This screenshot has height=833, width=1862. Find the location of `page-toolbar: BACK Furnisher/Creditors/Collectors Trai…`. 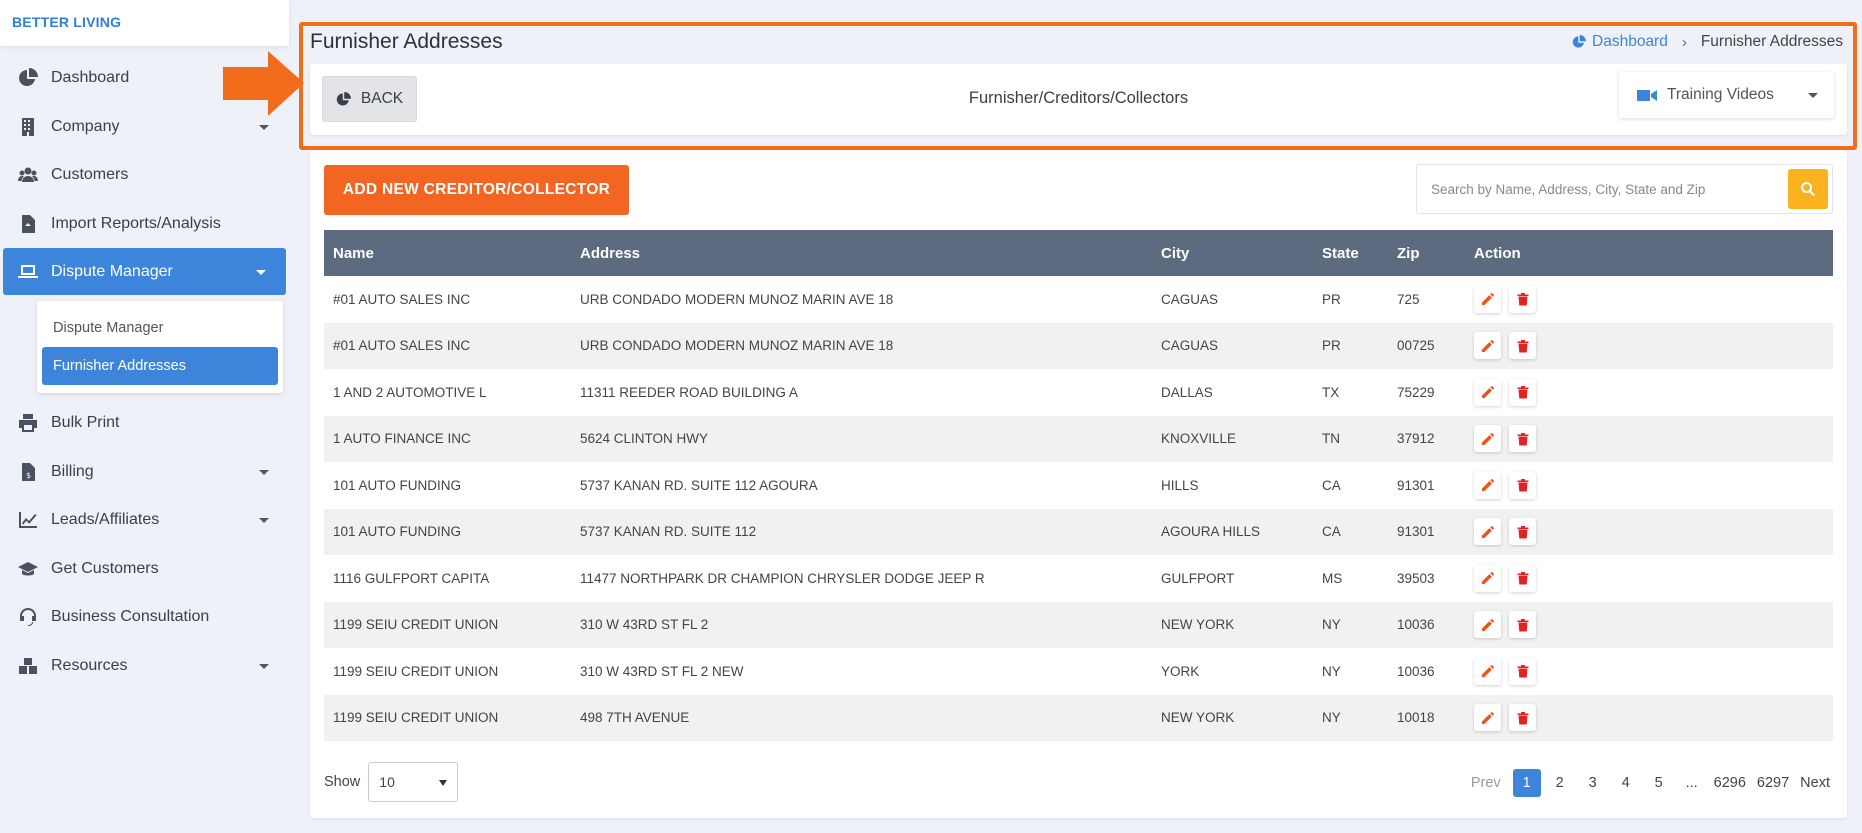

page-toolbar: BACK Furnisher/Creditors/Collectors Trai… is located at coordinates (1078, 99).